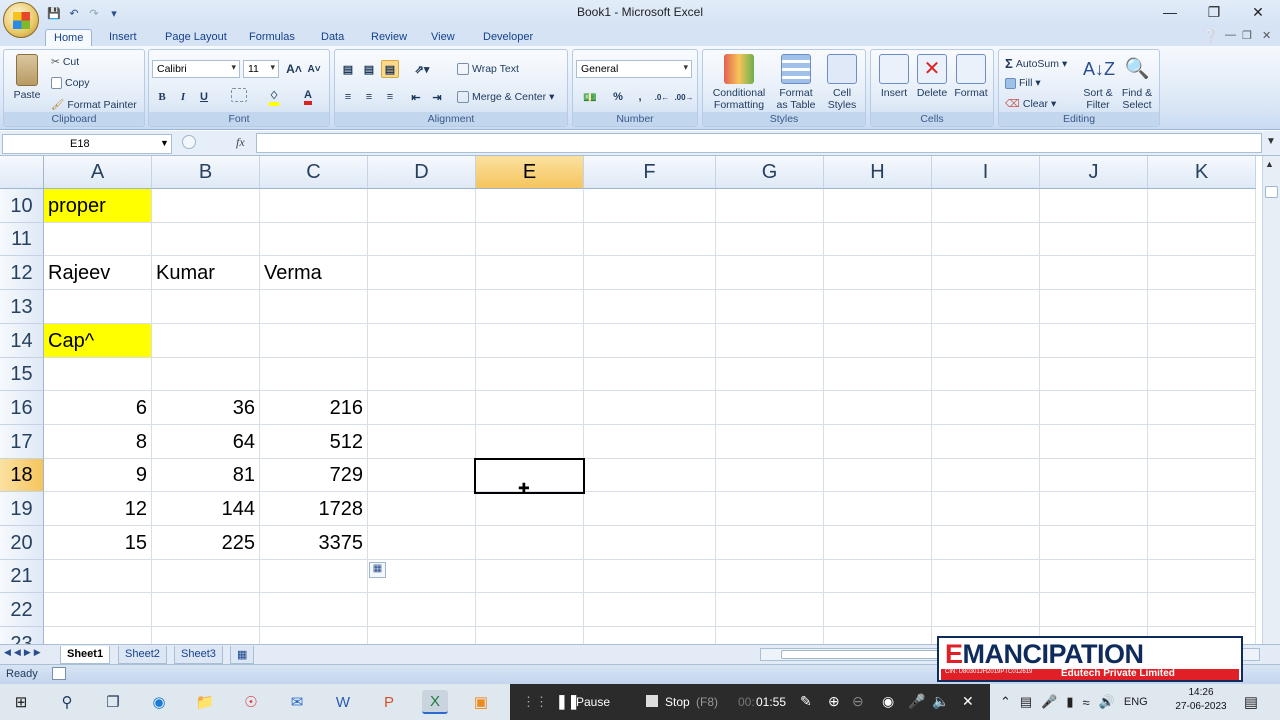 The width and height of the screenshot is (1280, 720). What do you see at coordinates (204, 97) in the screenshot?
I see `underline-icon: U` at bounding box center [204, 97].